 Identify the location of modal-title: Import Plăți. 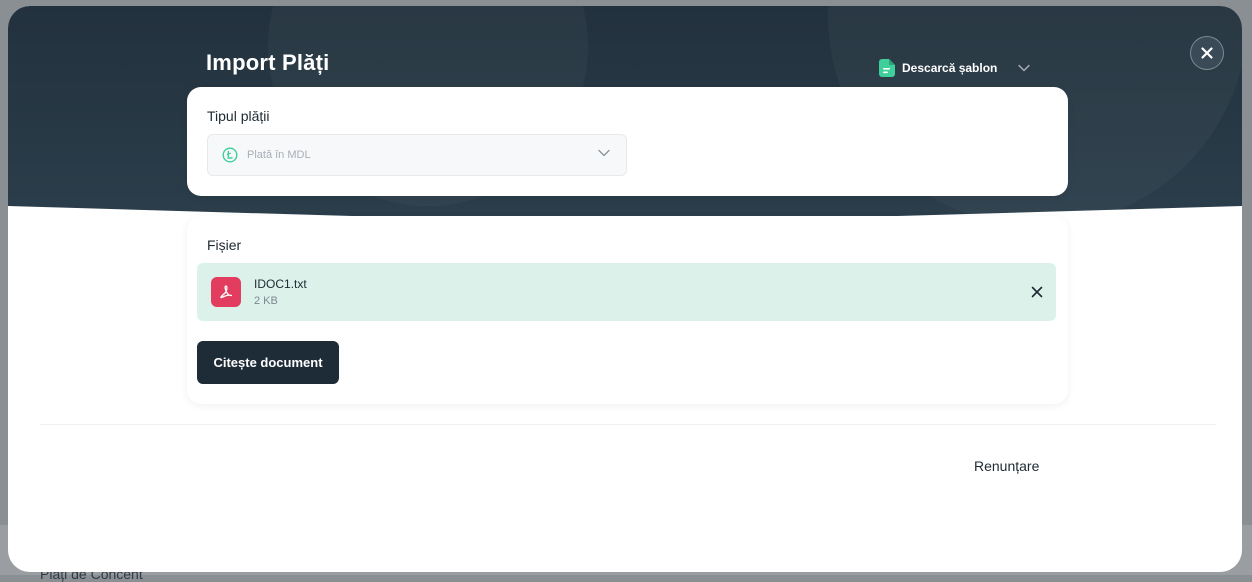
(268, 62).